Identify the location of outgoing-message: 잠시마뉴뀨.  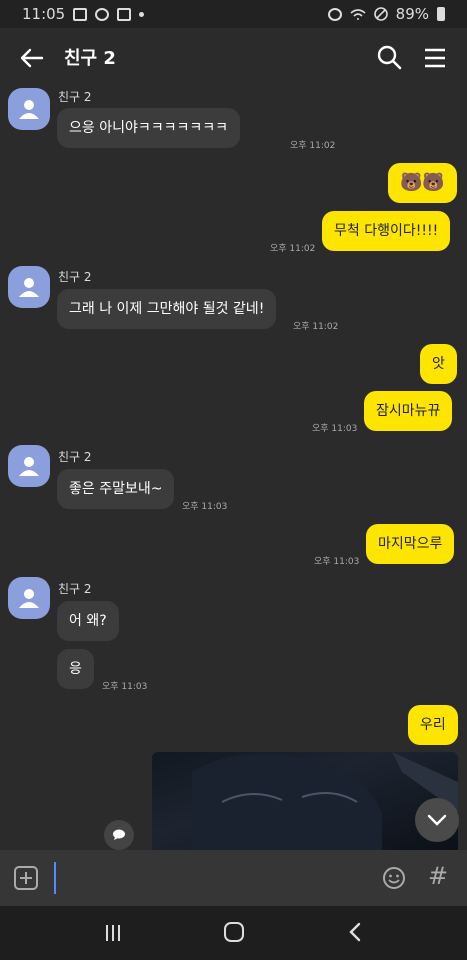
(408, 411).